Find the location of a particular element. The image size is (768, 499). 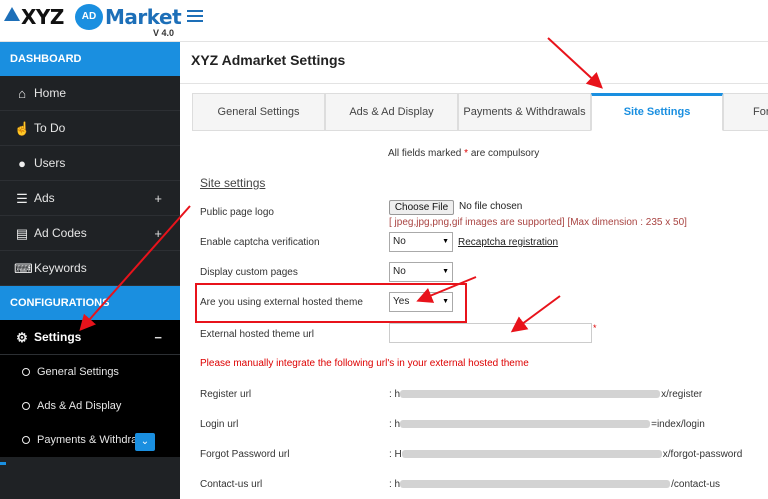

logo-xyz-text: XYZ is located at coordinates (42, 17).